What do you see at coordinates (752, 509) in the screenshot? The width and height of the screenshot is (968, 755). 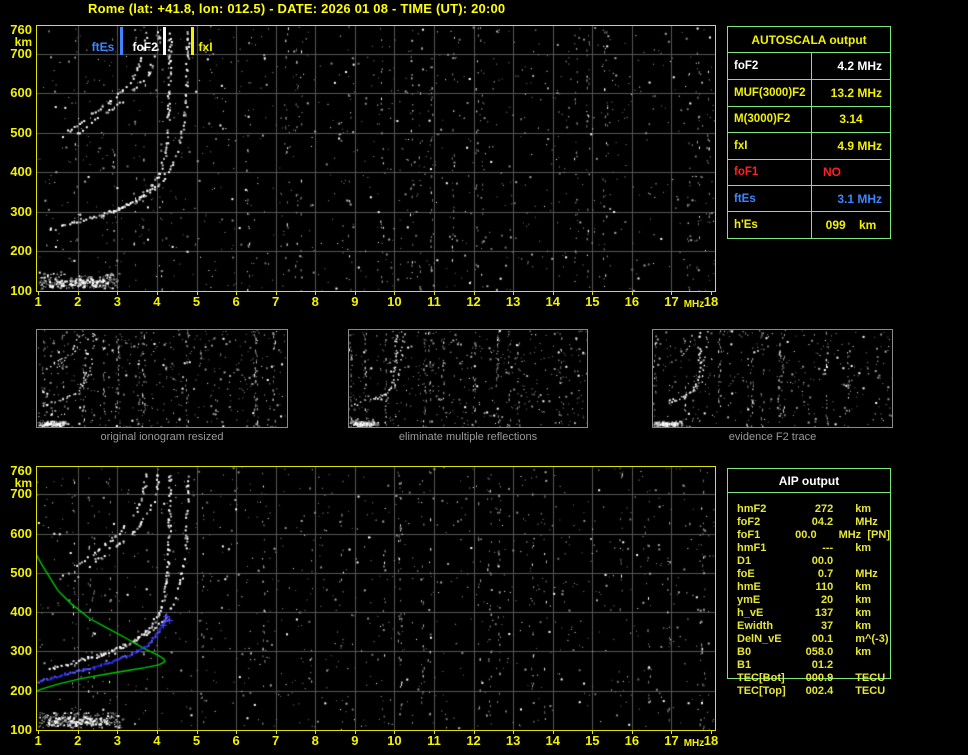 I see `aip-param-label: hmF2` at bounding box center [752, 509].